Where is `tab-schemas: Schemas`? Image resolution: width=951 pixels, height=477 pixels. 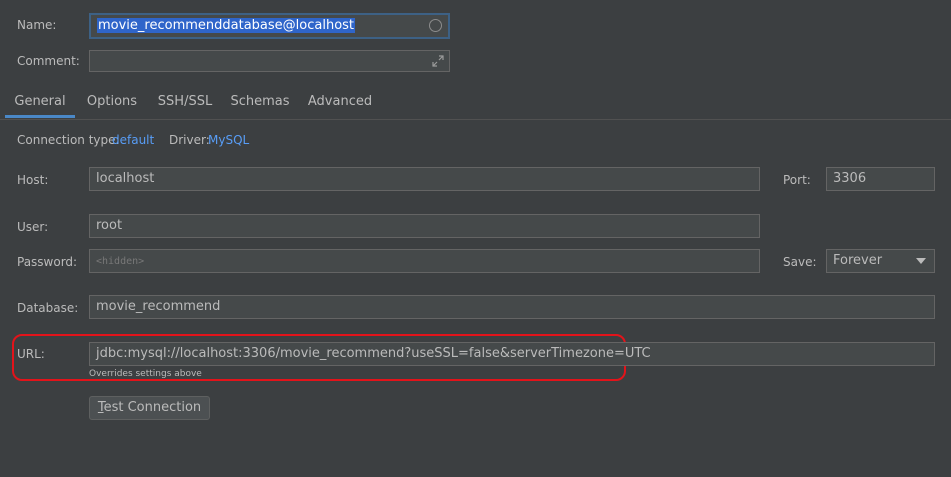
tab-schemas: Schemas is located at coordinates (260, 103).